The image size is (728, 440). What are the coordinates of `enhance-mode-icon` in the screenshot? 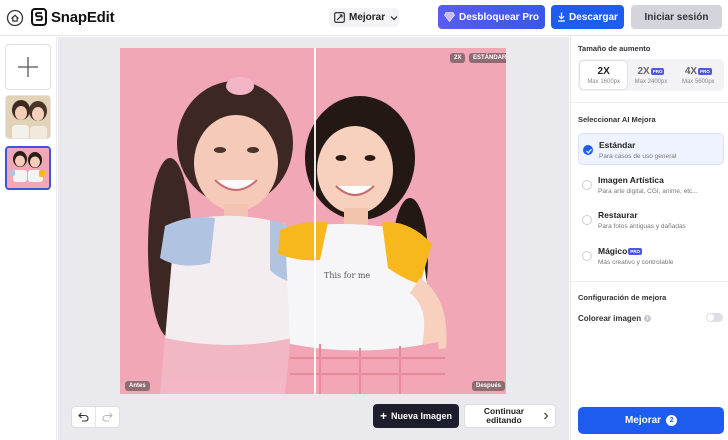 It's located at (339, 17).